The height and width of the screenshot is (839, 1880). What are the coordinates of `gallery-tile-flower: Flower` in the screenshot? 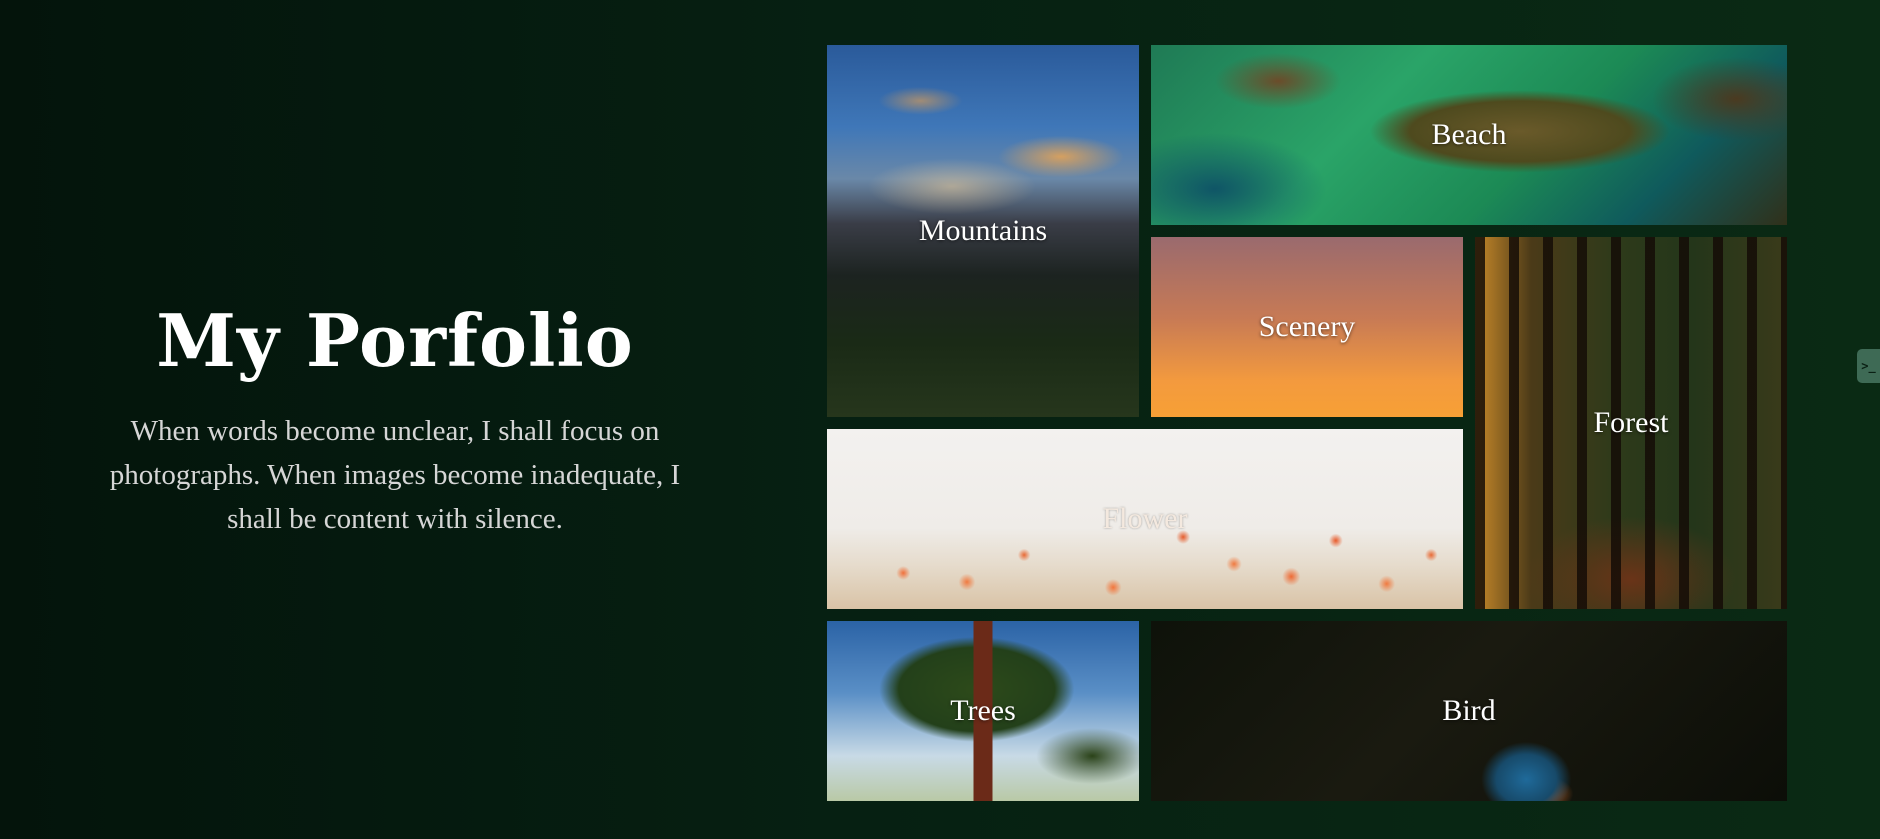 It's located at (1145, 519).